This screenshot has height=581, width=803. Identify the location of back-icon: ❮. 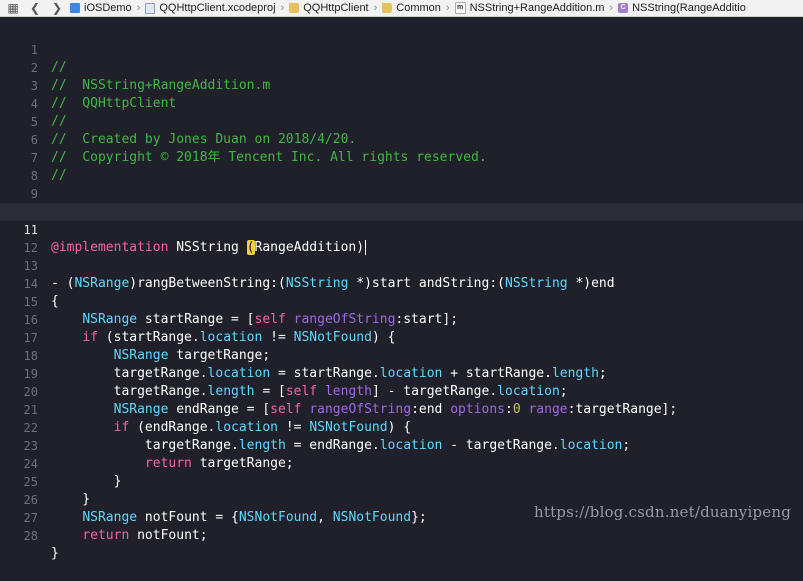
(35, 8).